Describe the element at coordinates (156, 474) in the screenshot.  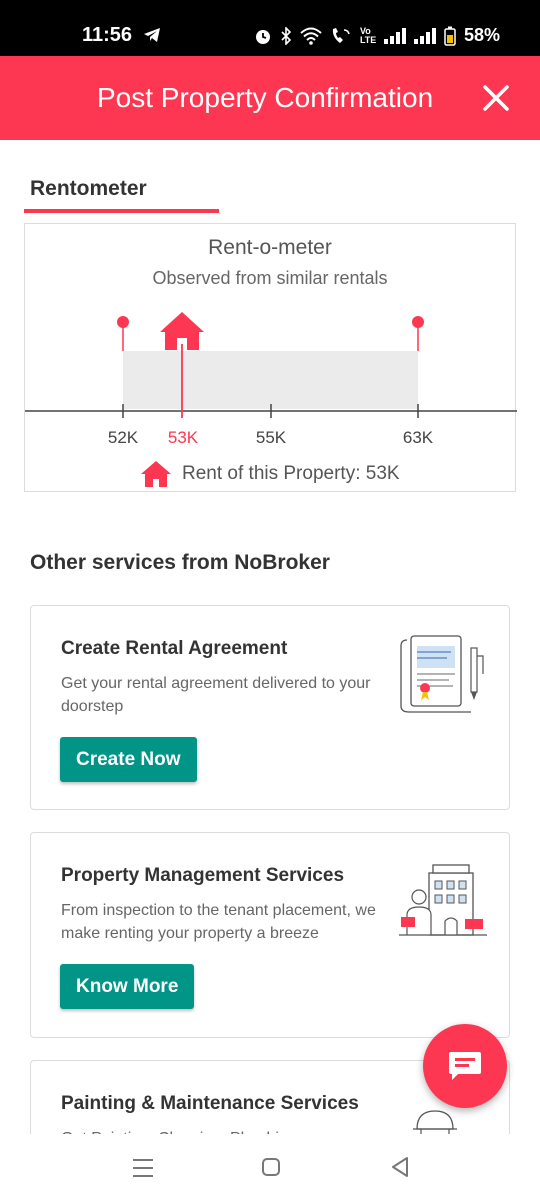
I see `home-icon` at that location.